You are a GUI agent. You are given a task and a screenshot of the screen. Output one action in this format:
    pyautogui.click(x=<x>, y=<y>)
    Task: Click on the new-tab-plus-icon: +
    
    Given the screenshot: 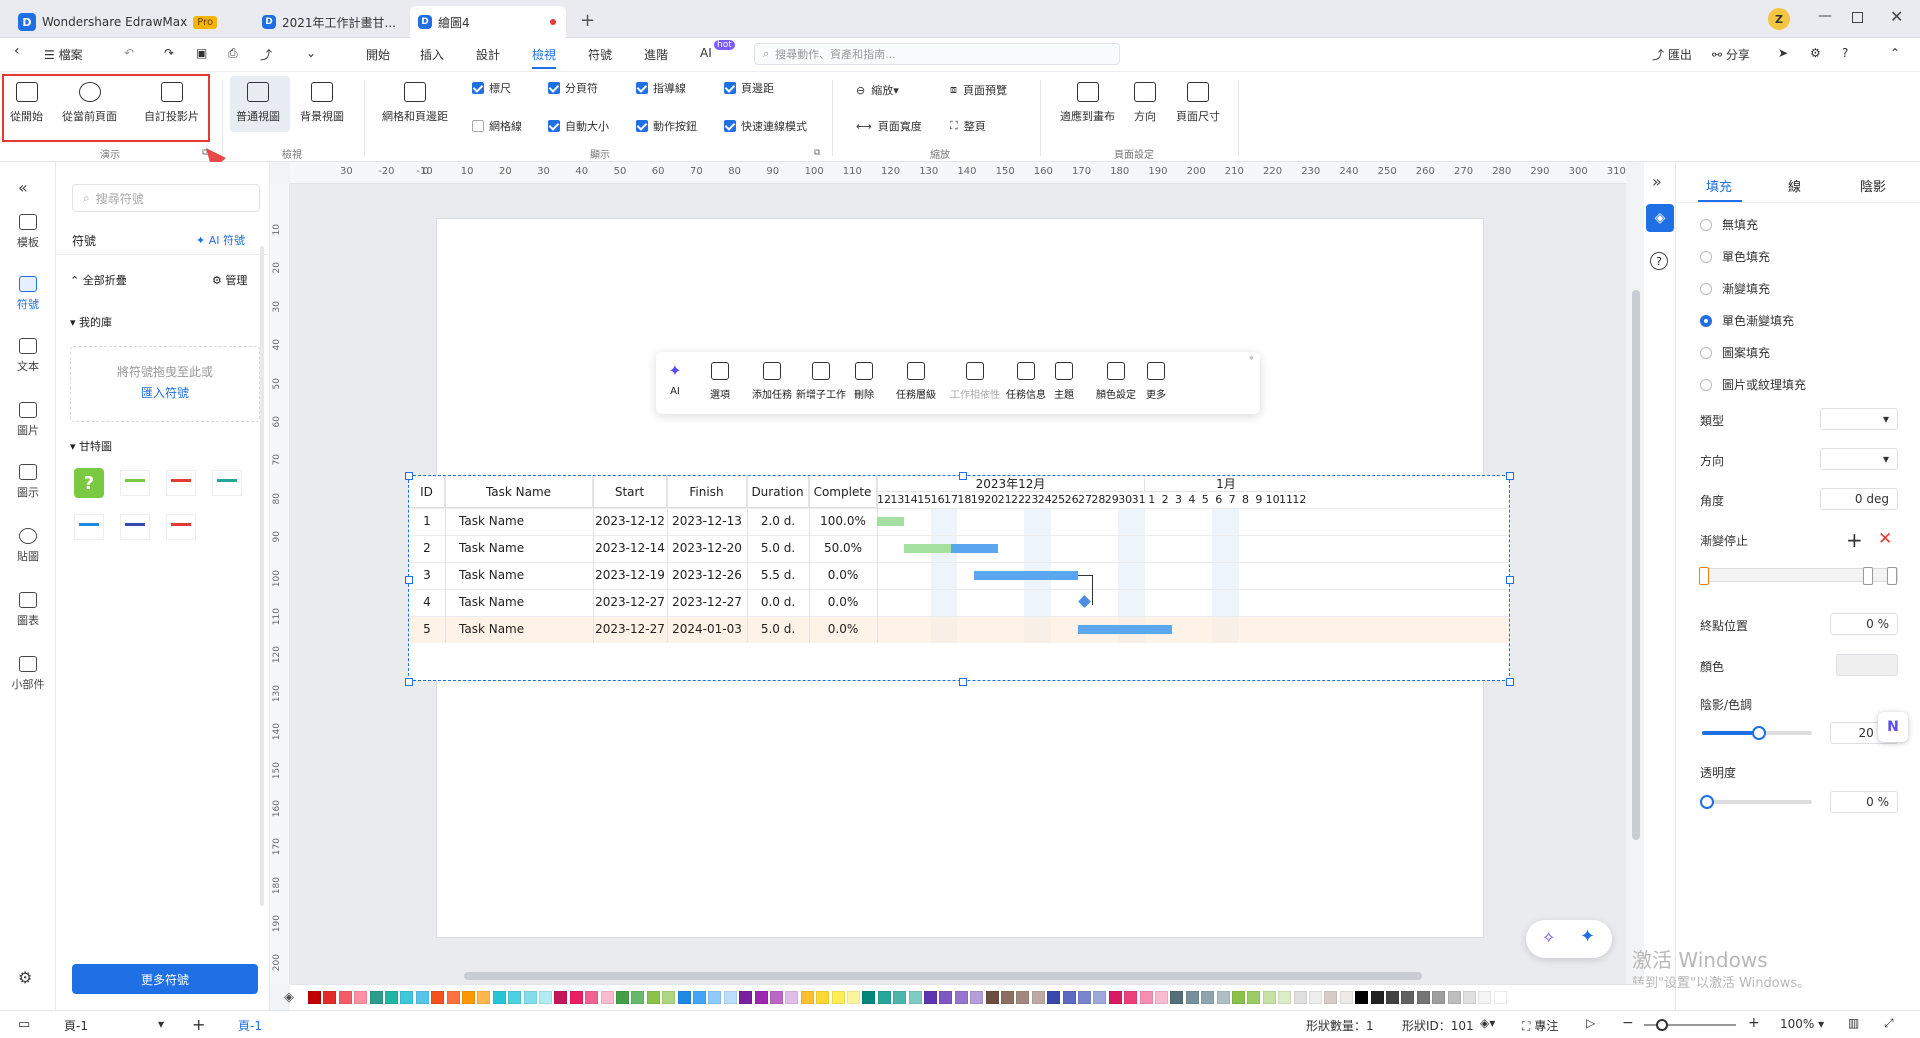 What is the action you would take?
    pyautogui.click(x=587, y=20)
    